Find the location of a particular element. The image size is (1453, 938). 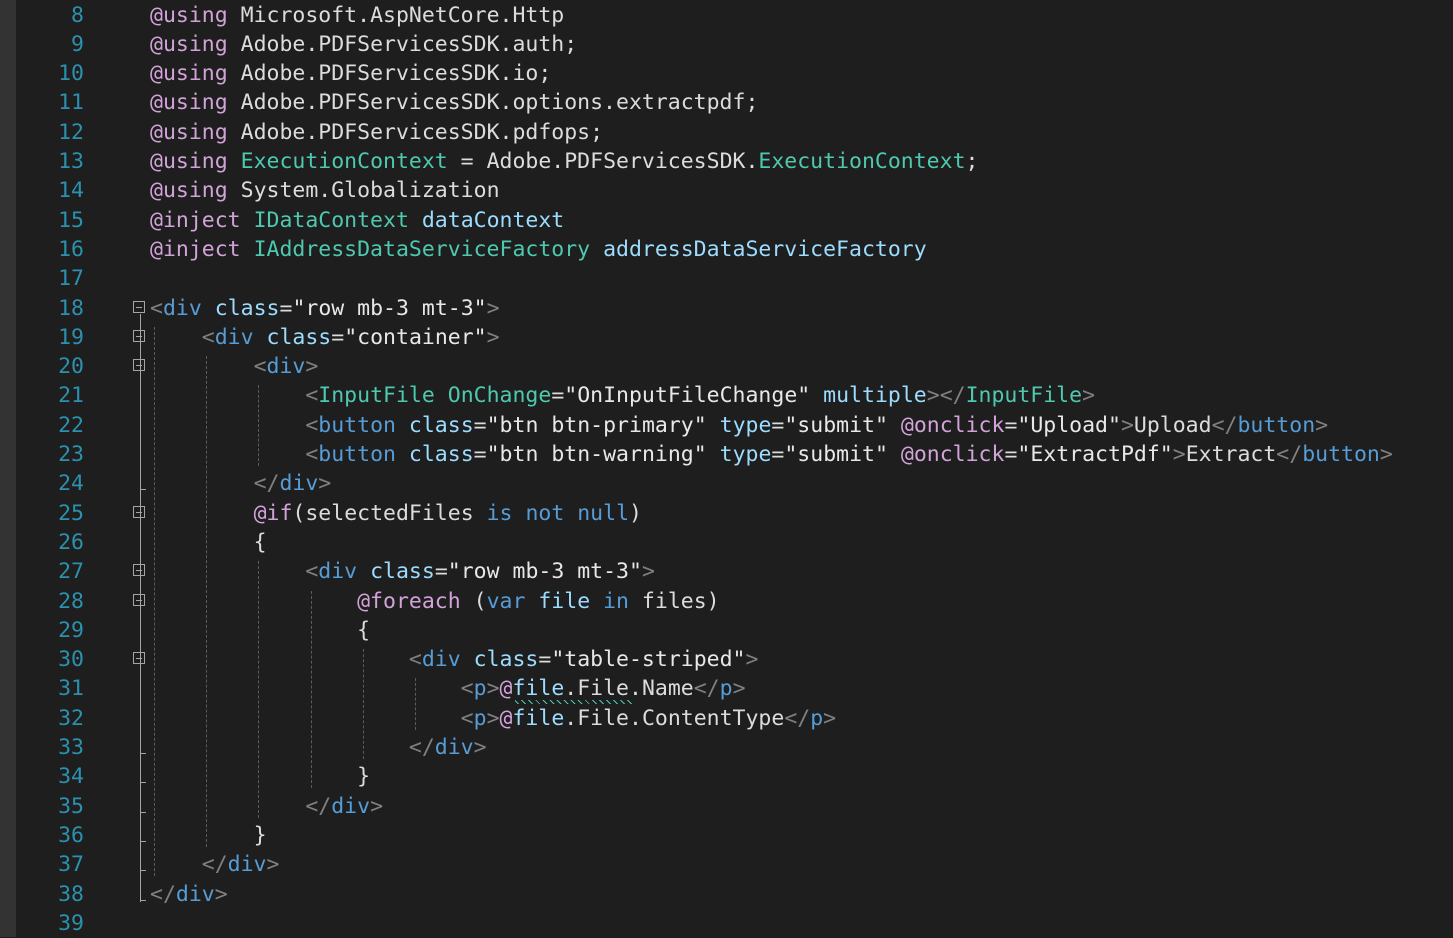

code-line: 24 </div> is located at coordinates (734, 483).